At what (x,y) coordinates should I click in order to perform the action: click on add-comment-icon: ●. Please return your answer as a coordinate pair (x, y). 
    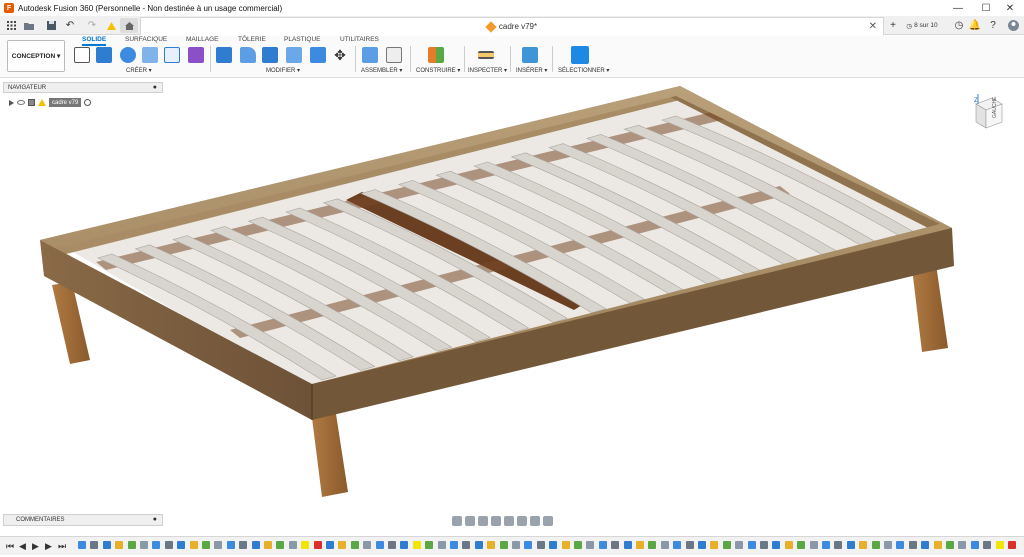
    Looking at the image, I should click on (155, 519).